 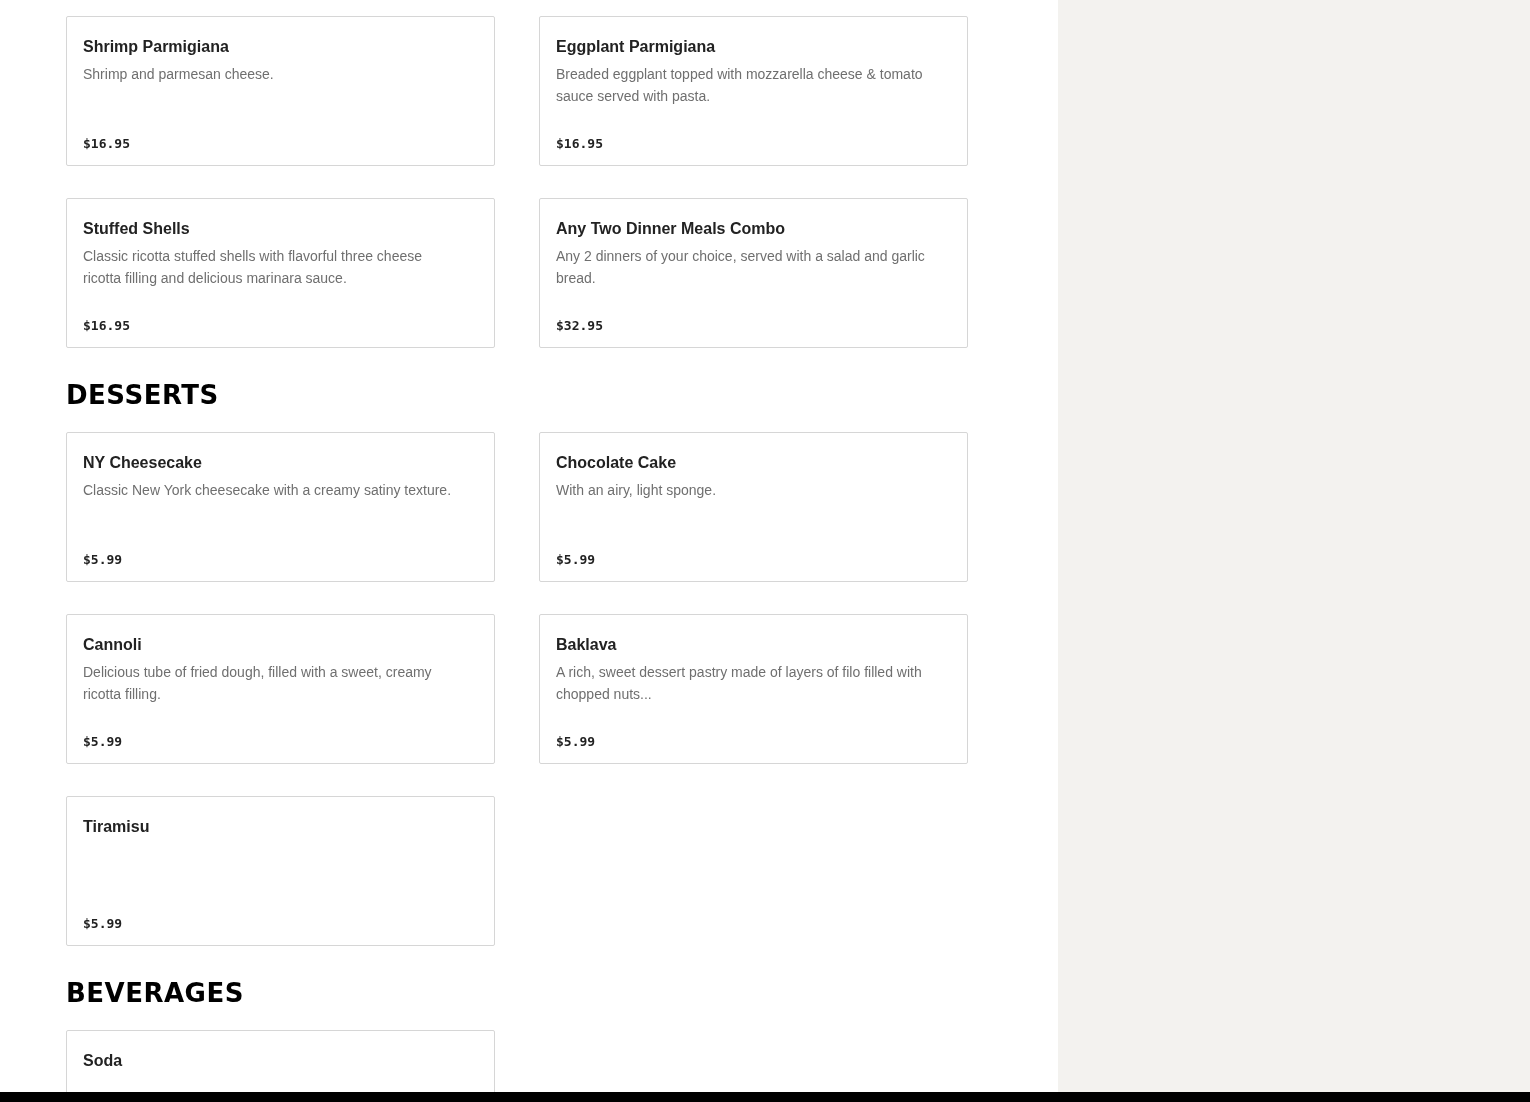 I want to click on item-name: Baklava, so click(x=587, y=645).